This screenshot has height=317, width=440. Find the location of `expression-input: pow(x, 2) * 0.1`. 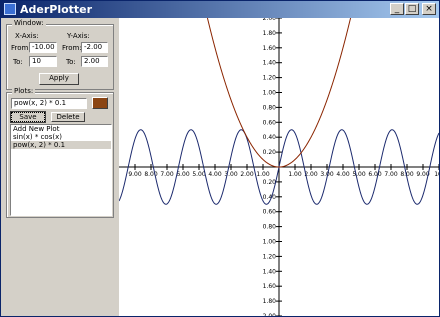

expression-input: pow(x, 2) * 0.1 is located at coordinates (49, 103).